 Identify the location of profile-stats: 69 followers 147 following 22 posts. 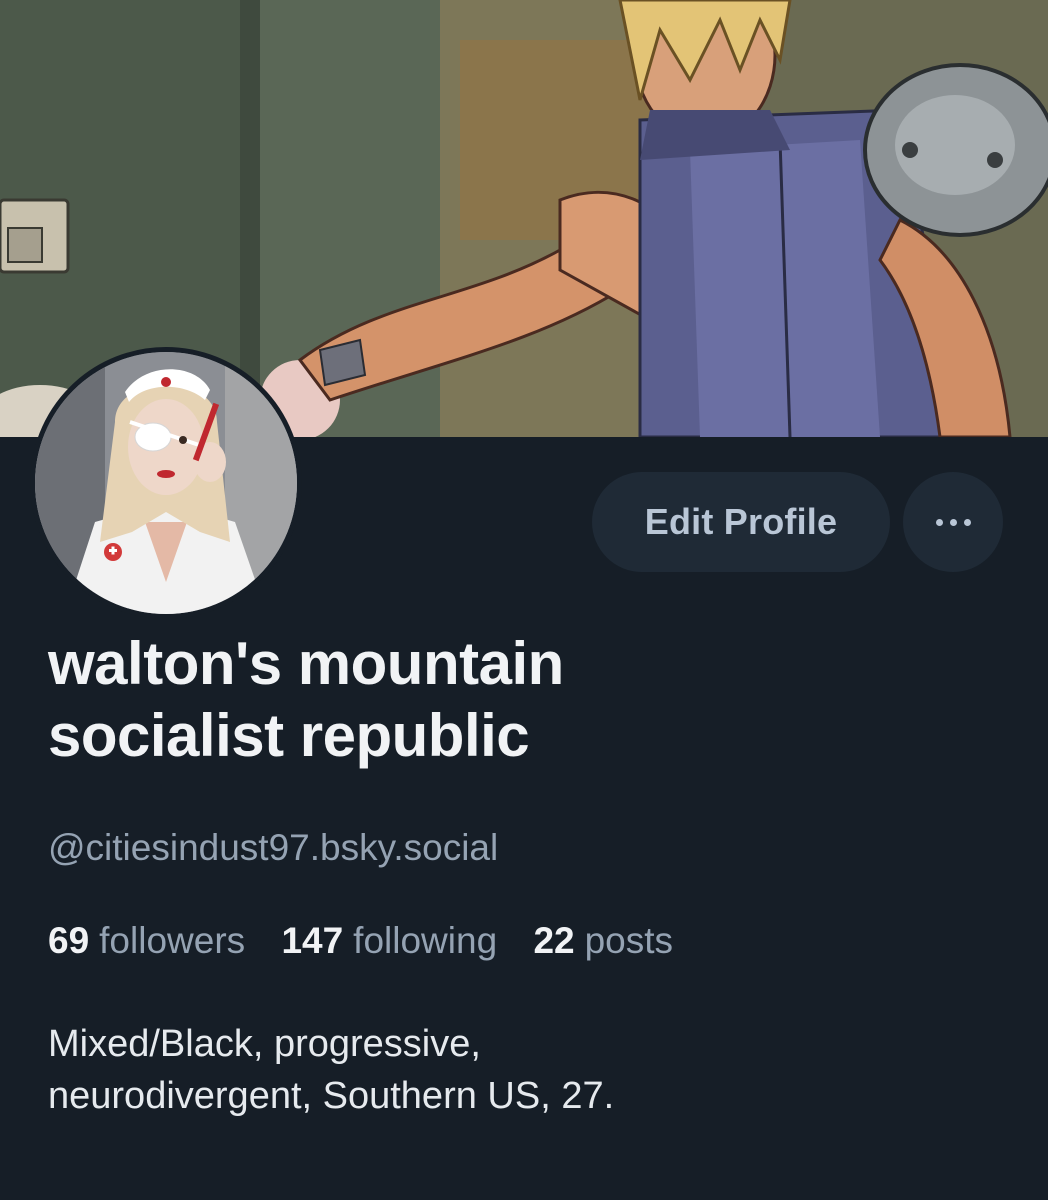
(373, 941).